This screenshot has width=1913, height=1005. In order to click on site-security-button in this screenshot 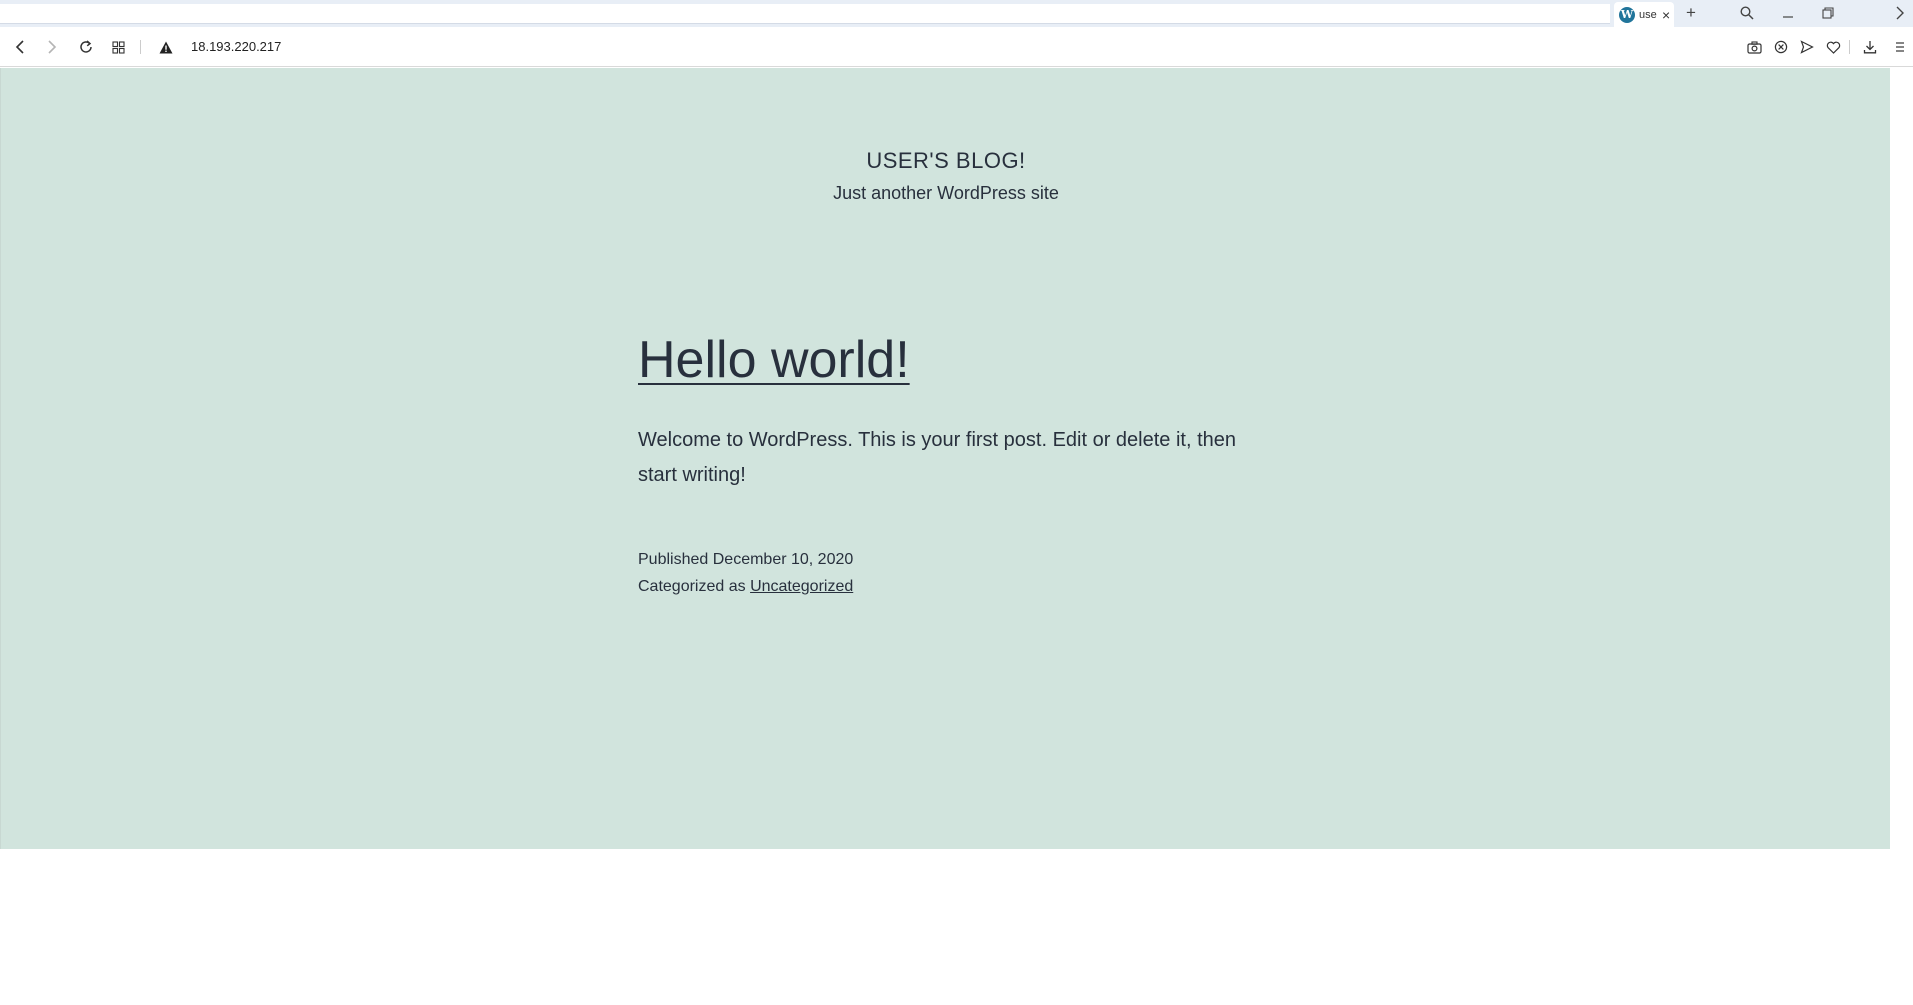, I will do `click(166, 47)`.